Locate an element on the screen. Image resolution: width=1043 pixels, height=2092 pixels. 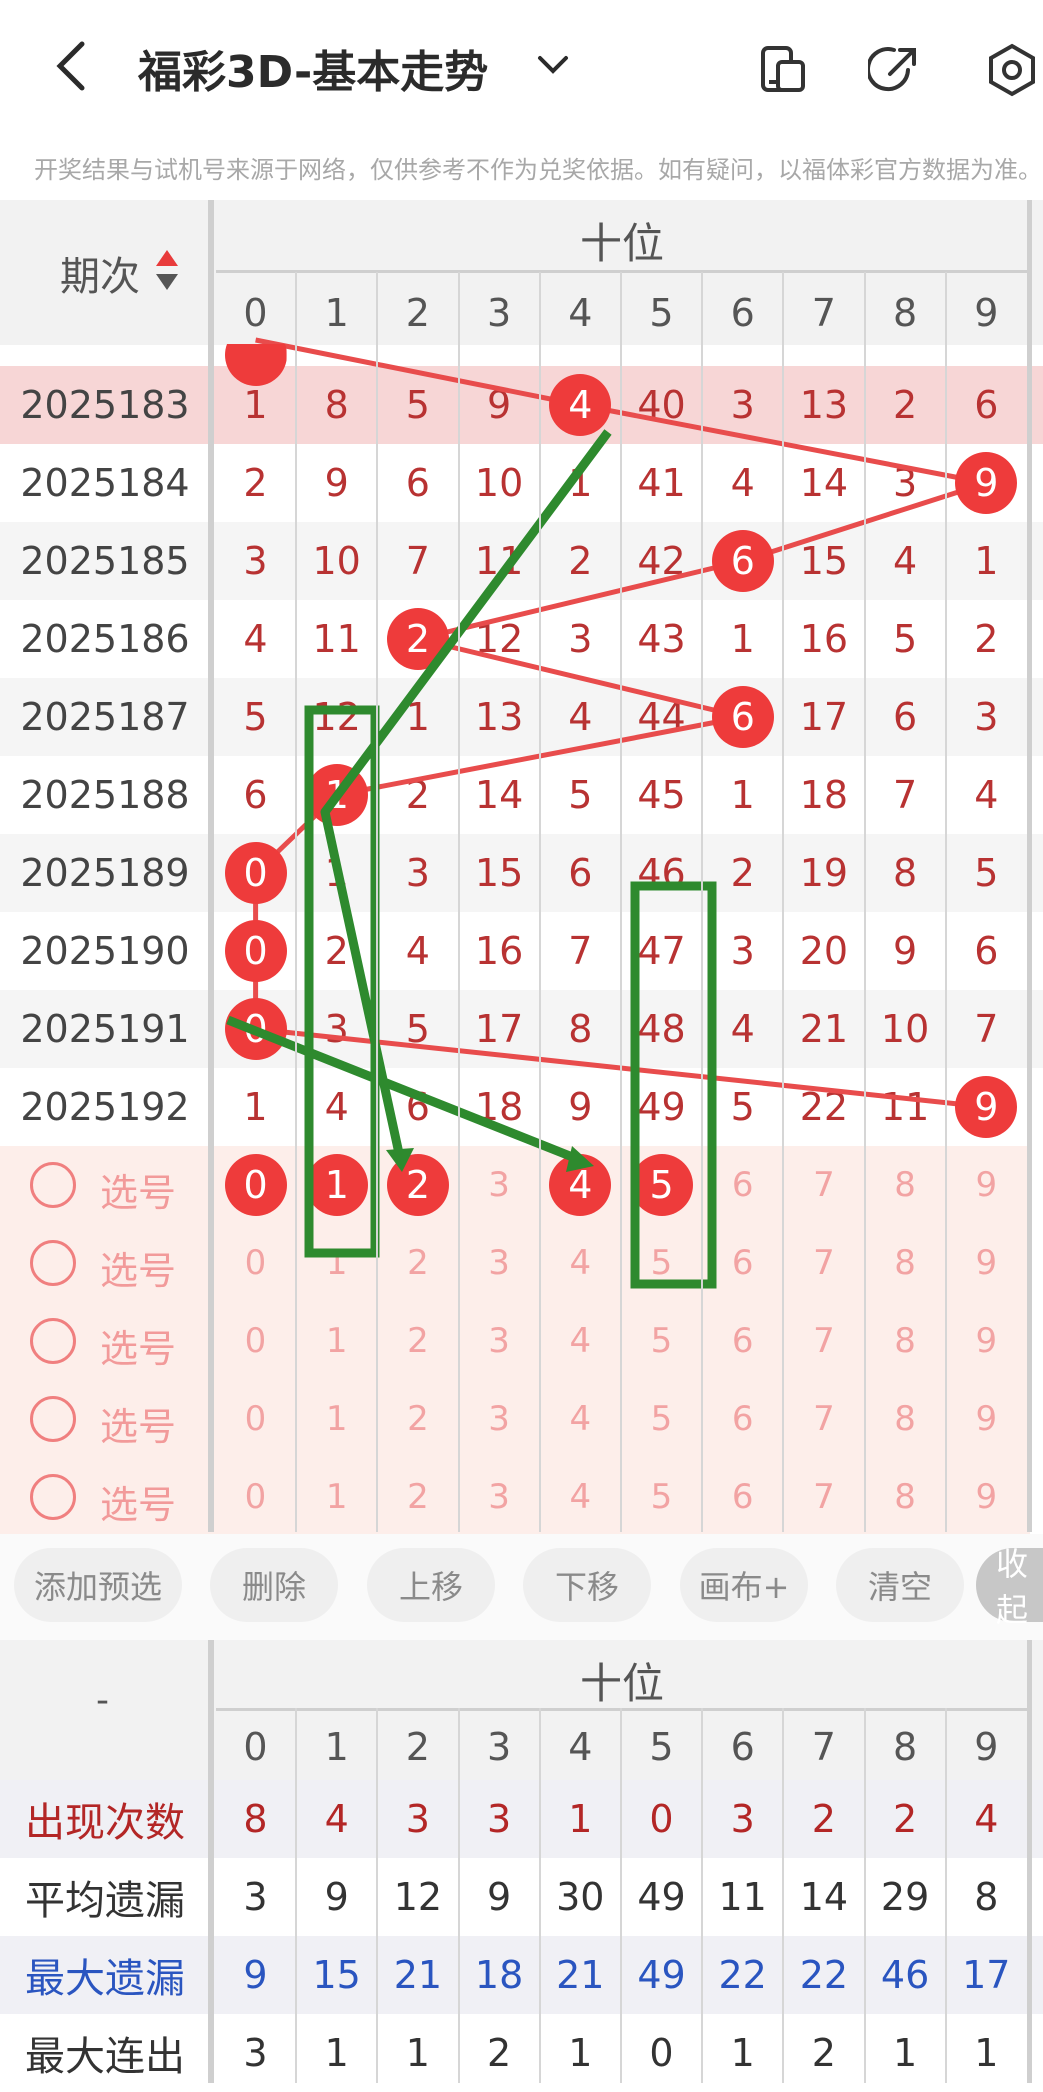
stats-group-header: 十位 is located at coordinates (622, 1683).